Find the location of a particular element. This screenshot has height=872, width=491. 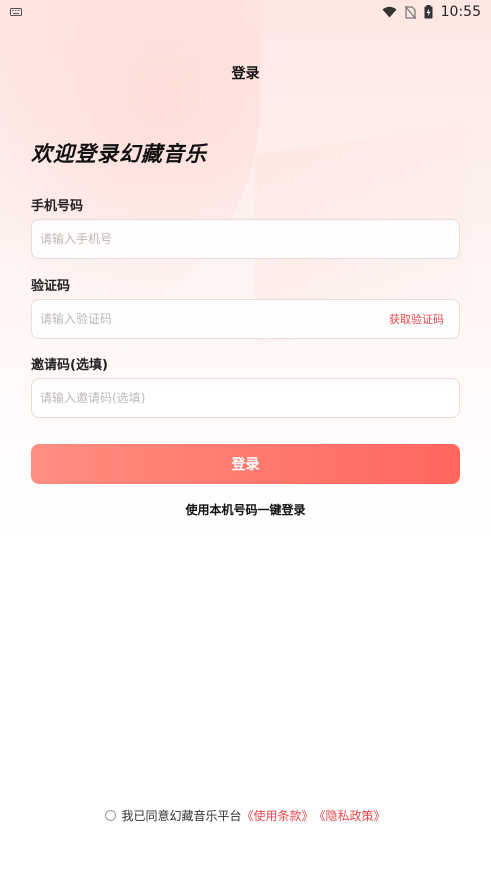

phone-label: 手机号码 is located at coordinates (57, 206).